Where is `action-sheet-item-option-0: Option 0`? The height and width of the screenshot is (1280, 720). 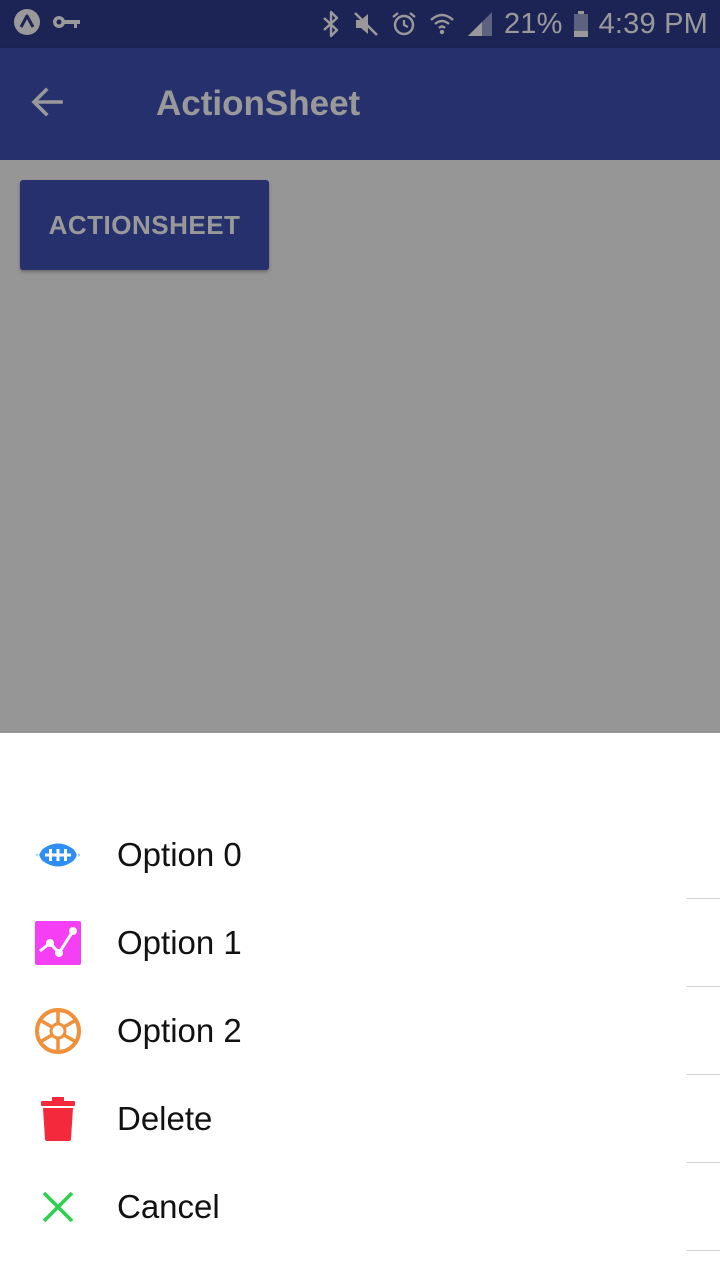 action-sheet-item-option-0: Option 0 is located at coordinates (360, 855).